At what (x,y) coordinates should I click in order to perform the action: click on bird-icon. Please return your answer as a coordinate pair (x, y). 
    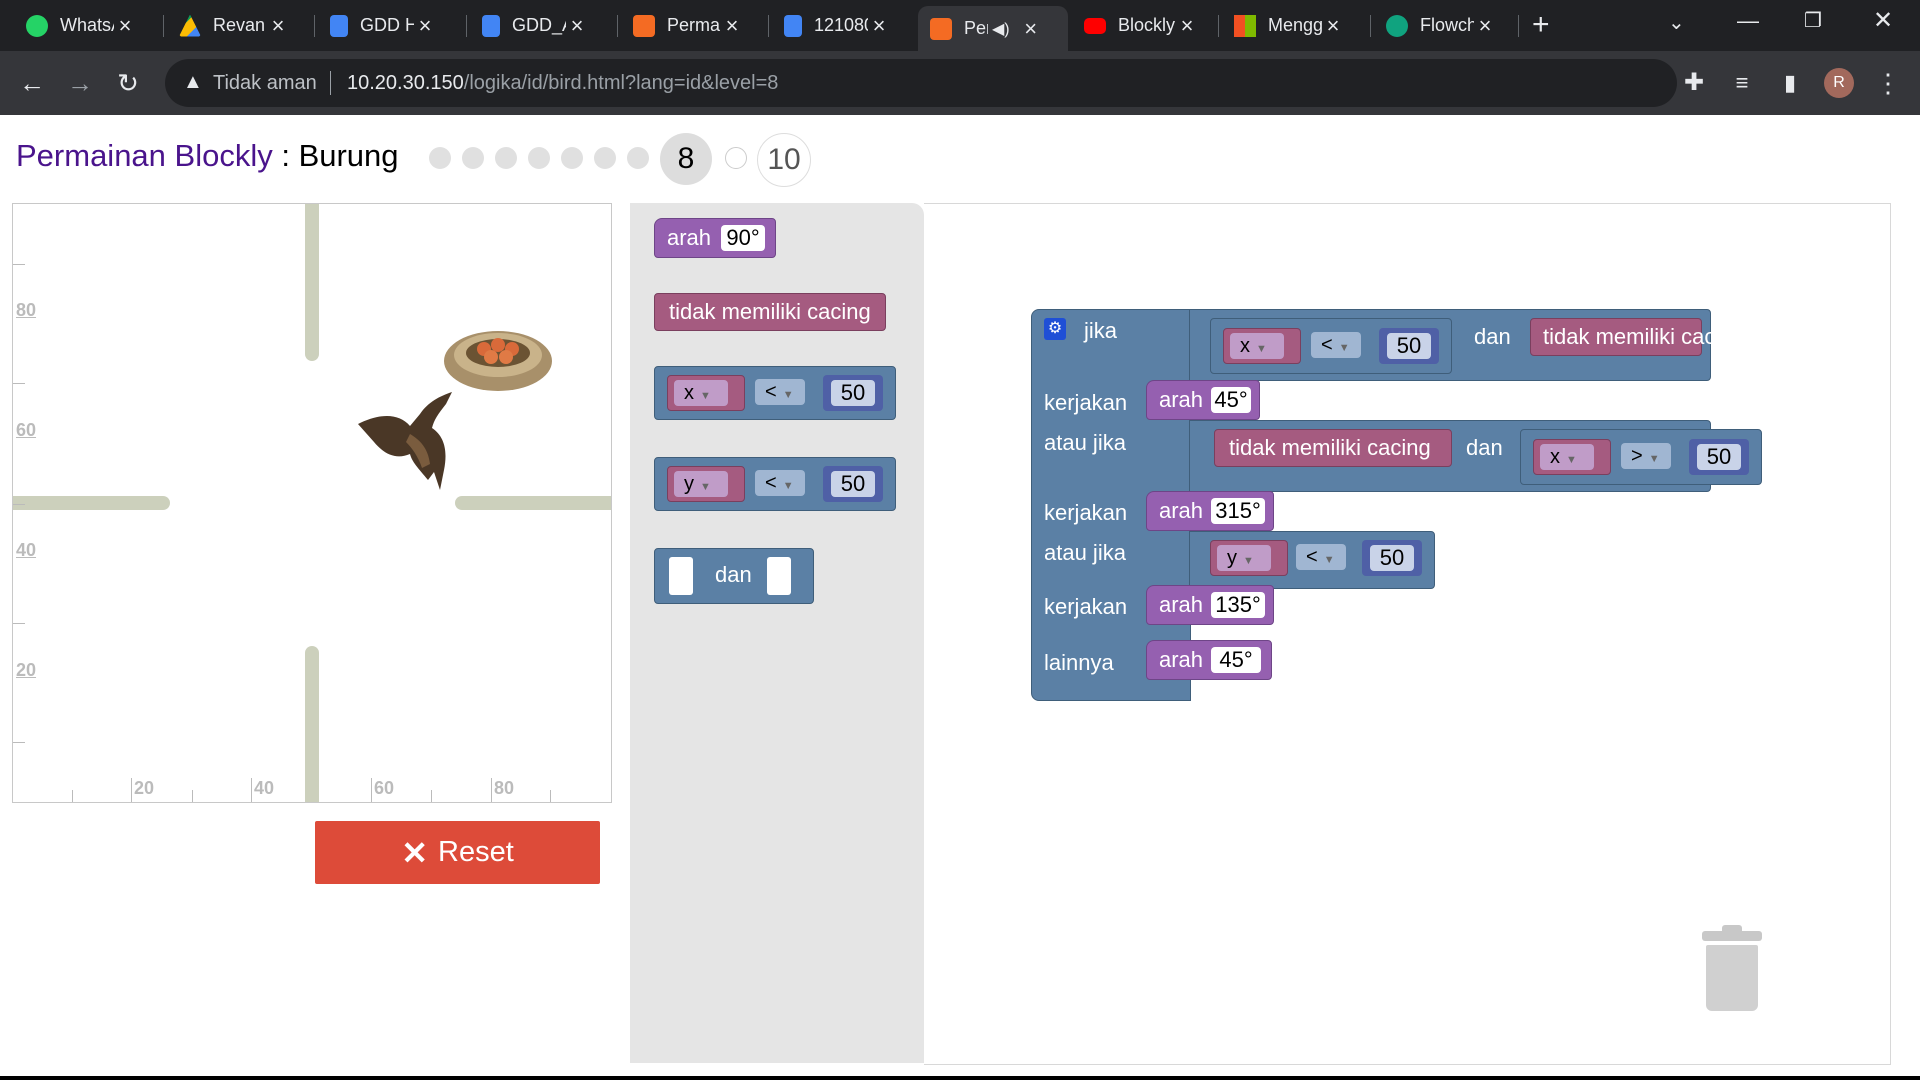
    Looking at the image, I should click on (405, 441).